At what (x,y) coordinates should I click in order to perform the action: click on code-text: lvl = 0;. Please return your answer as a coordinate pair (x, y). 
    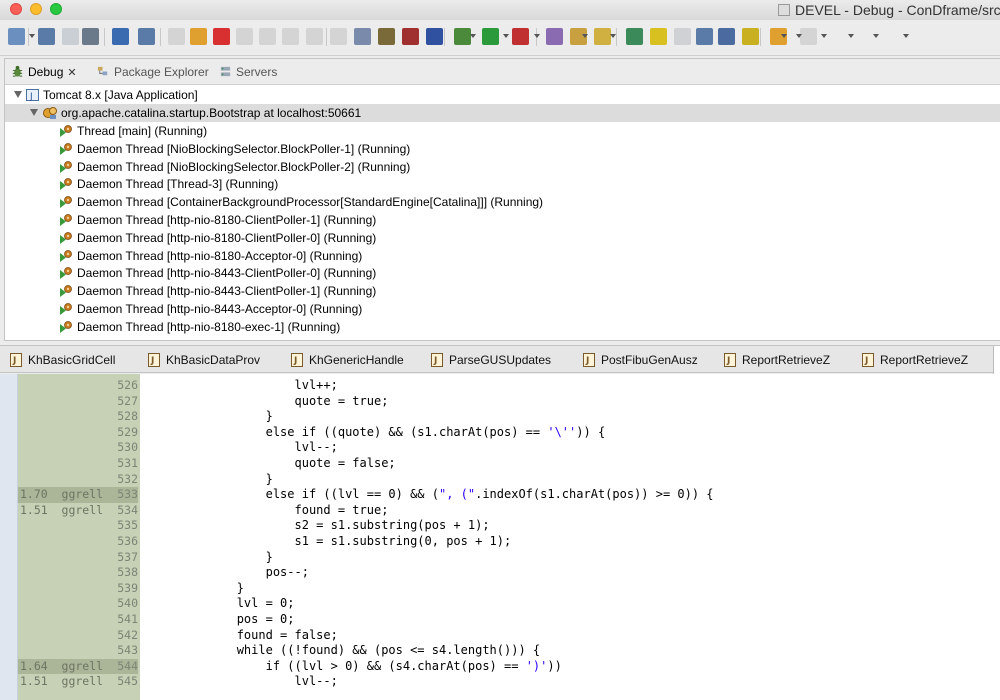
    Looking at the image, I should click on (222, 604).